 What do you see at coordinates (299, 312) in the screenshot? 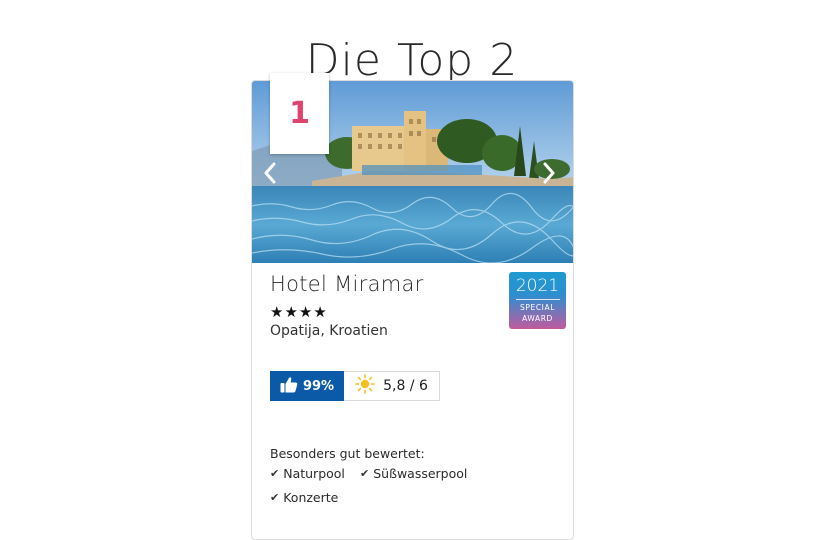
I see `star-rating: ★★★★` at bounding box center [299, 312].